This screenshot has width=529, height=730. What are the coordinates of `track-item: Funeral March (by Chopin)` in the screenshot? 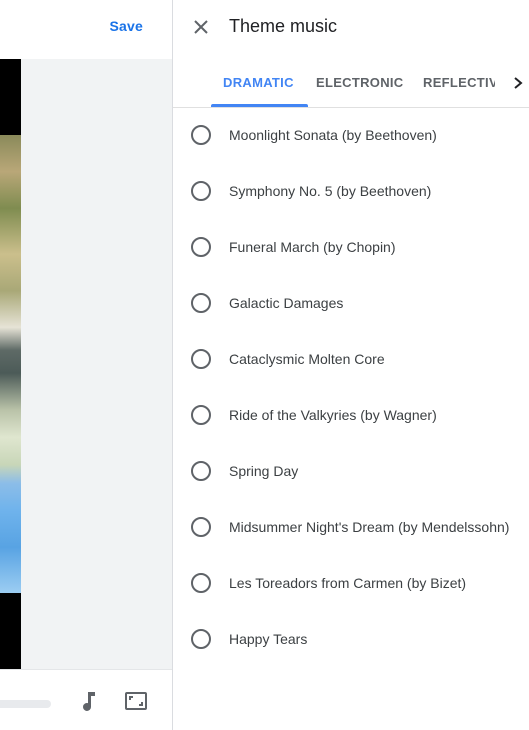 It's located at (351, 247).